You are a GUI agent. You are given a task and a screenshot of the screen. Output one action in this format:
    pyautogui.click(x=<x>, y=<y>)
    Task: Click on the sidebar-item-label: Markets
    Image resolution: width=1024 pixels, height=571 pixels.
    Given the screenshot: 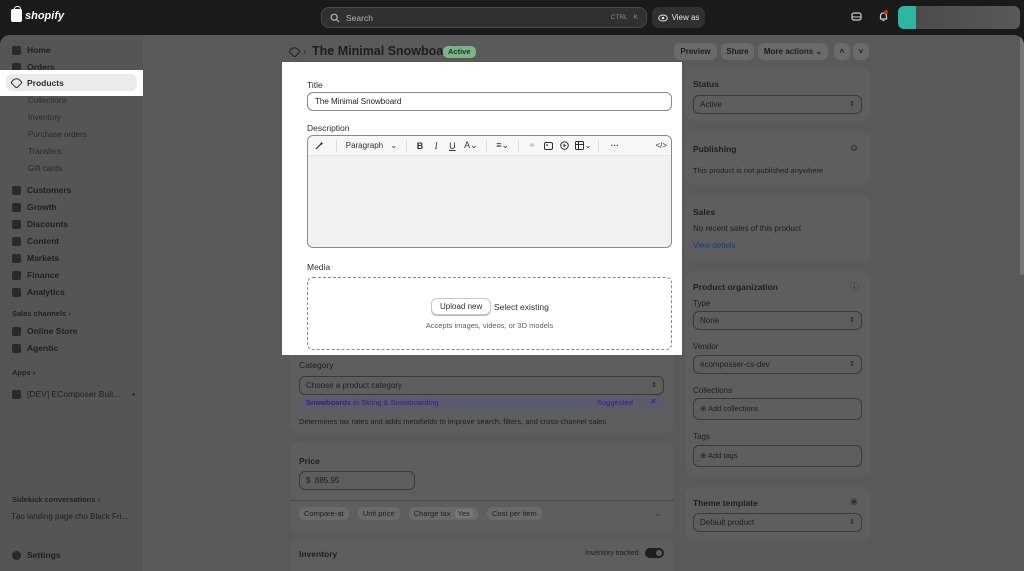 What is the action you would take?
    pyautogui.click(x=43, y=258)
    